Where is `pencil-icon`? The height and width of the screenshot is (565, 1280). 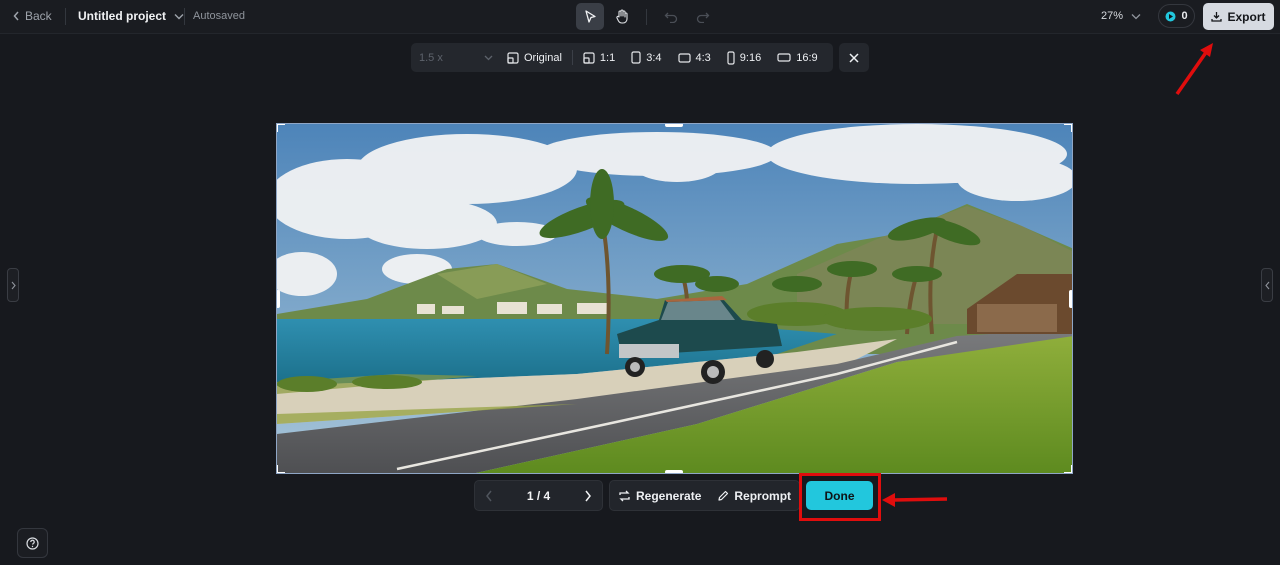
pencil-icon is located at coordinates (723, 495).